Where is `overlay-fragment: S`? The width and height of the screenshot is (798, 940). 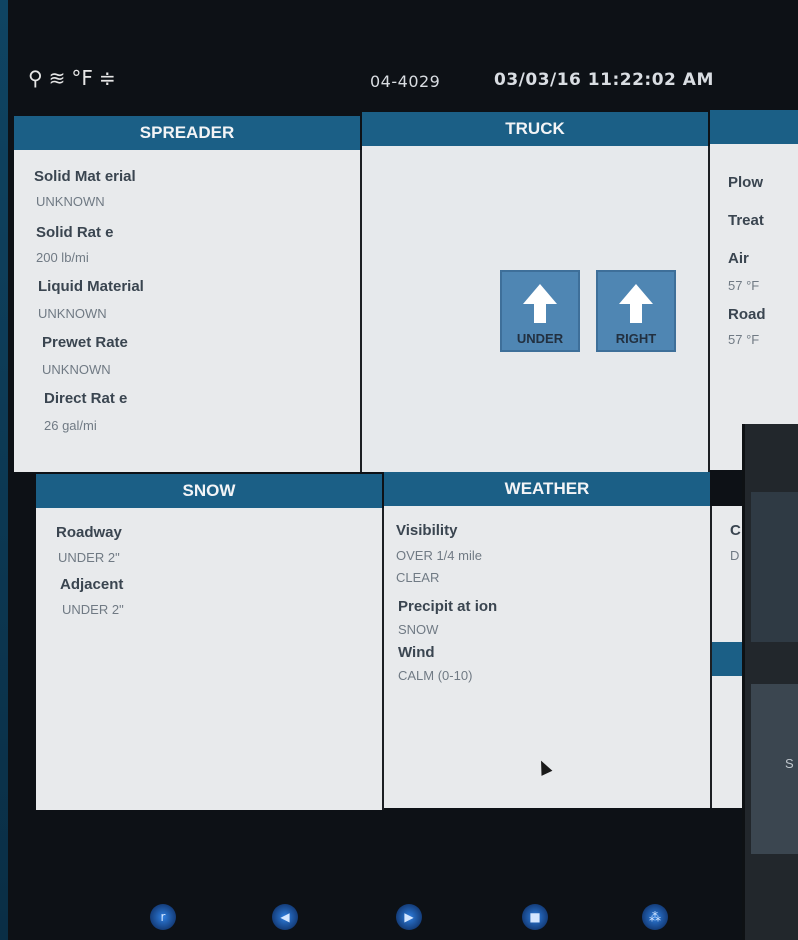
overlay-fragment: S is located at coordinates (789, 763).